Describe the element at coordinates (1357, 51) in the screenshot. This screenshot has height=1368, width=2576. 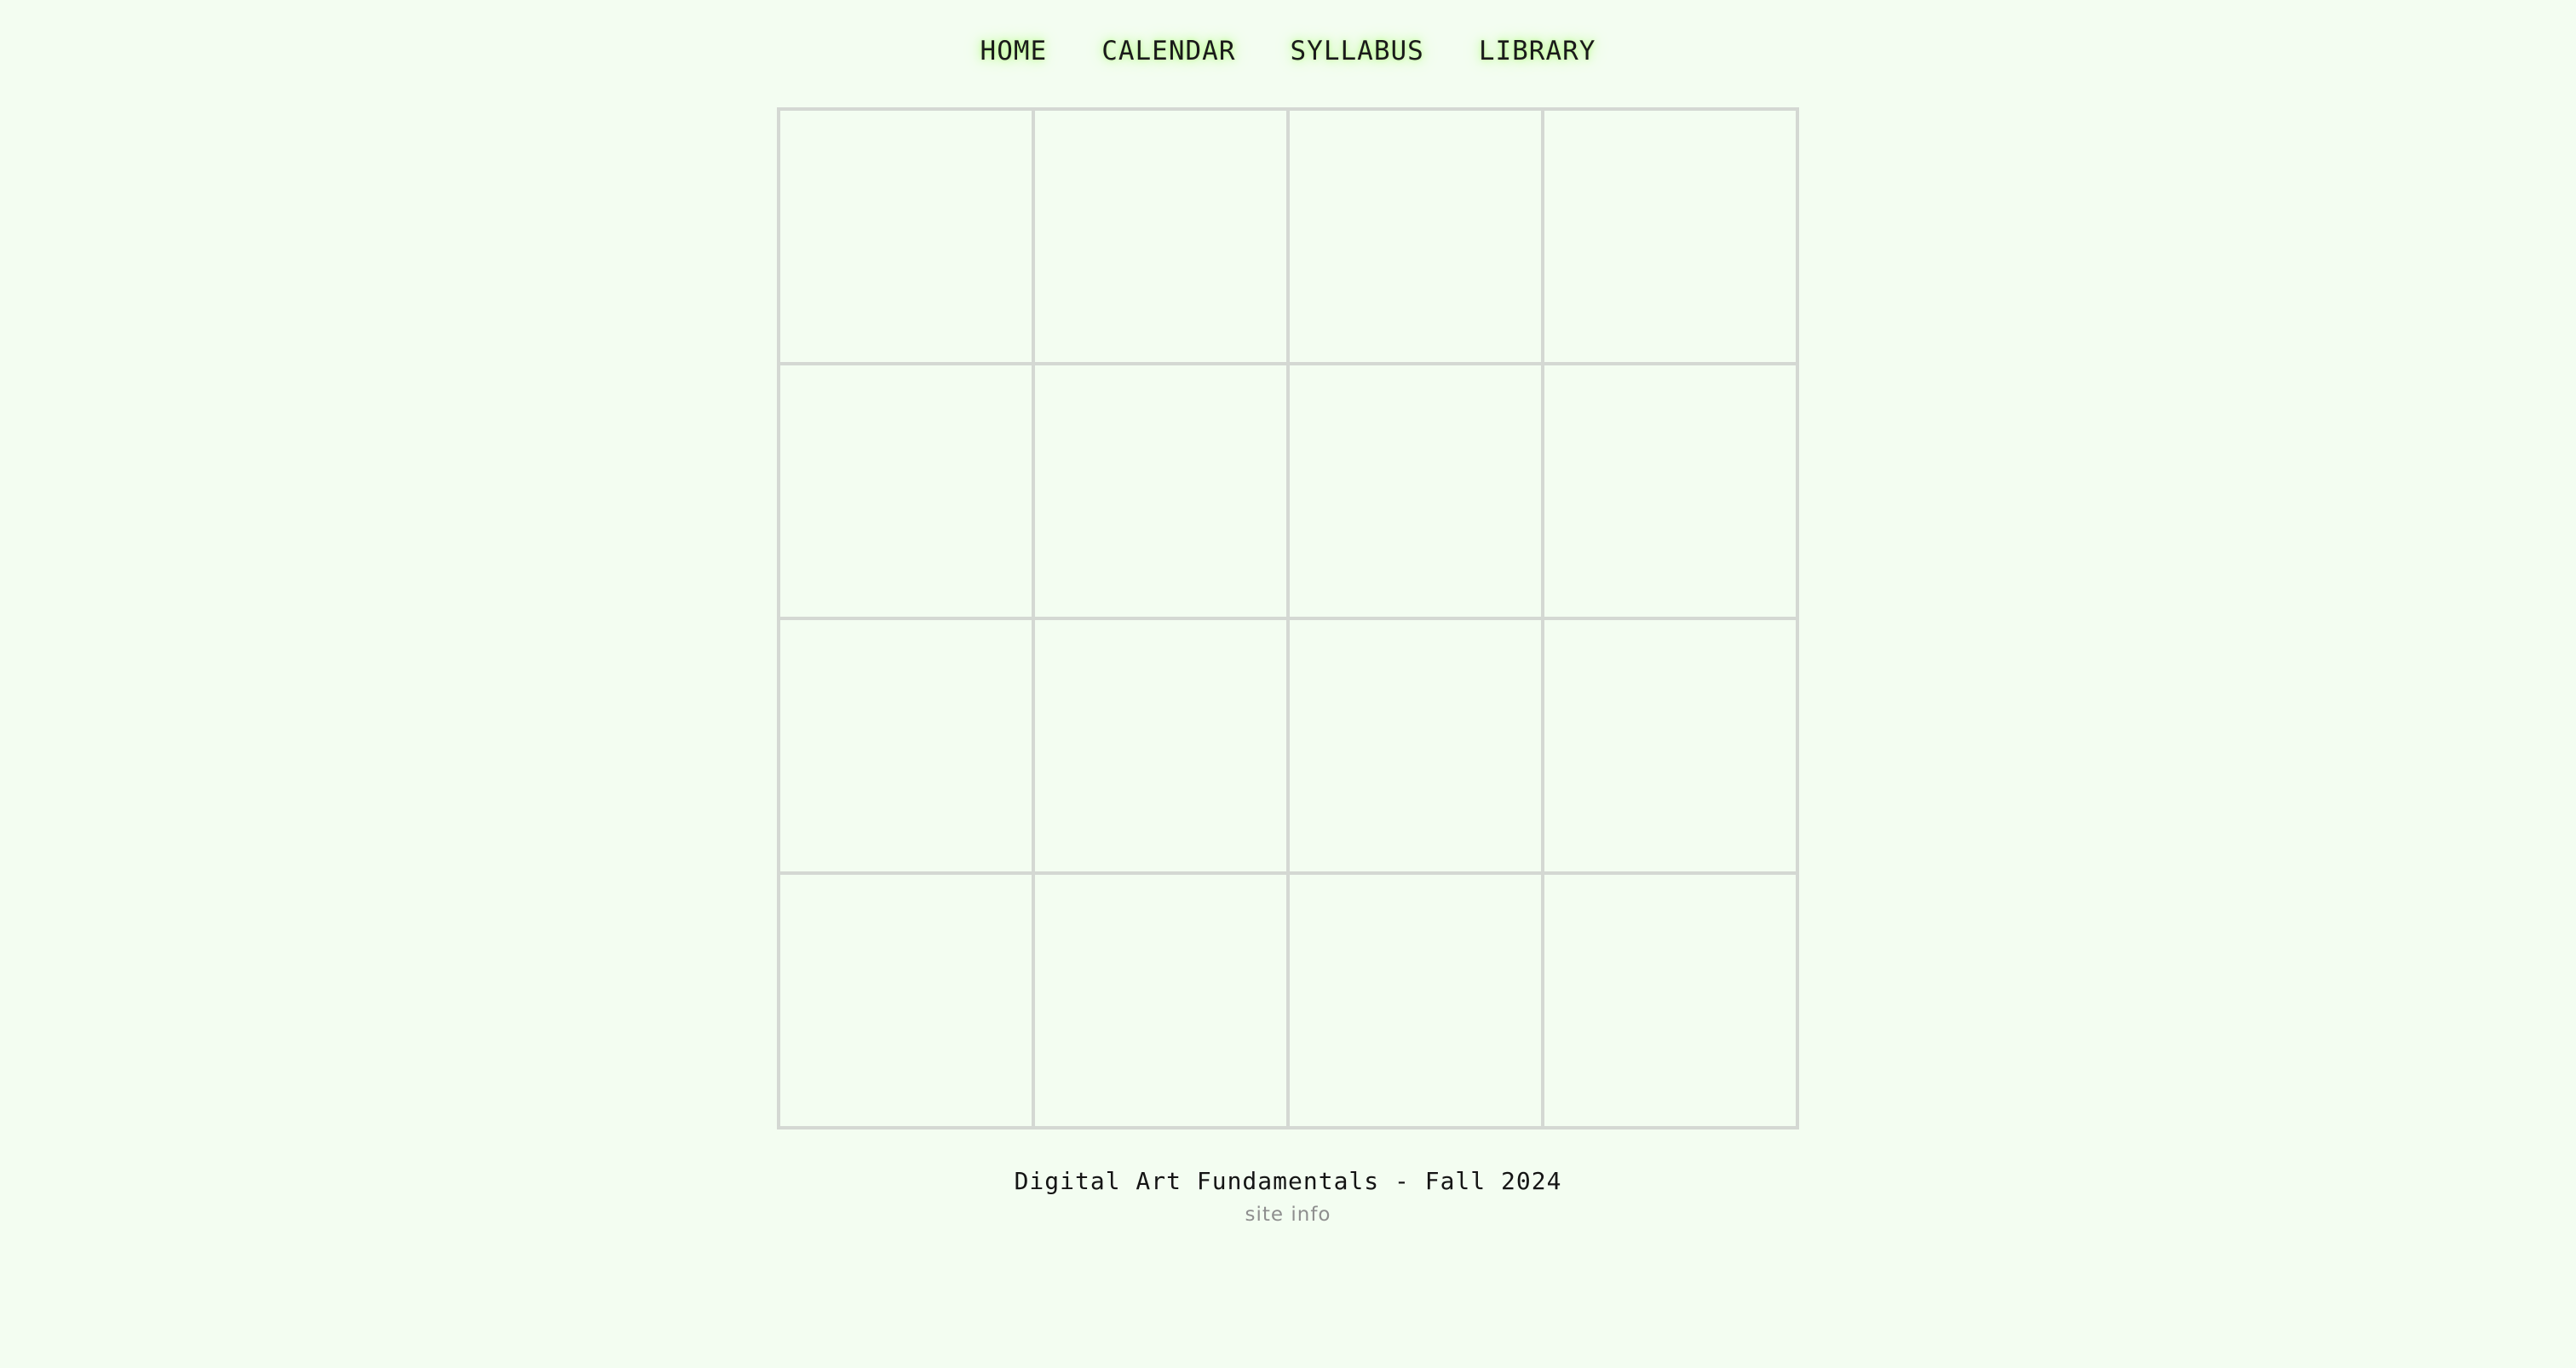
I see `nav-syllabus-link: SYLLABUS` at that location.